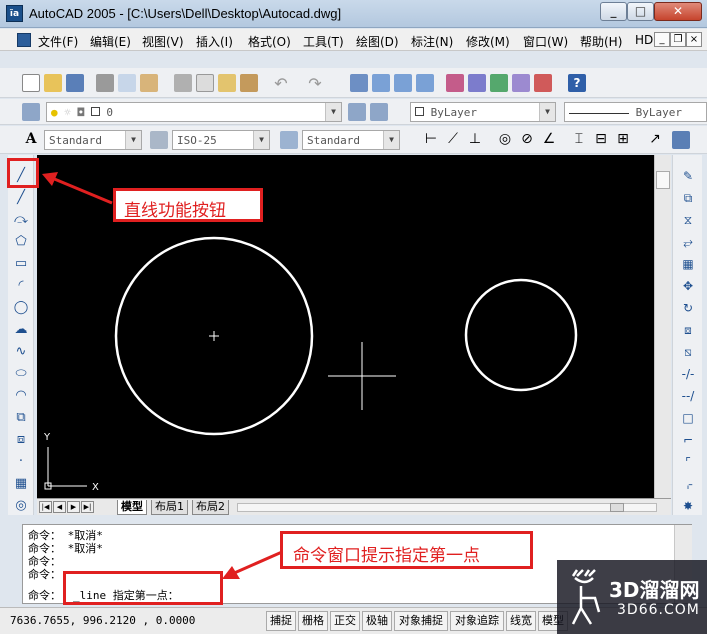  Describe the element at coordinates (455, 83) in the screenshot. I see `properties-icon` at that location.